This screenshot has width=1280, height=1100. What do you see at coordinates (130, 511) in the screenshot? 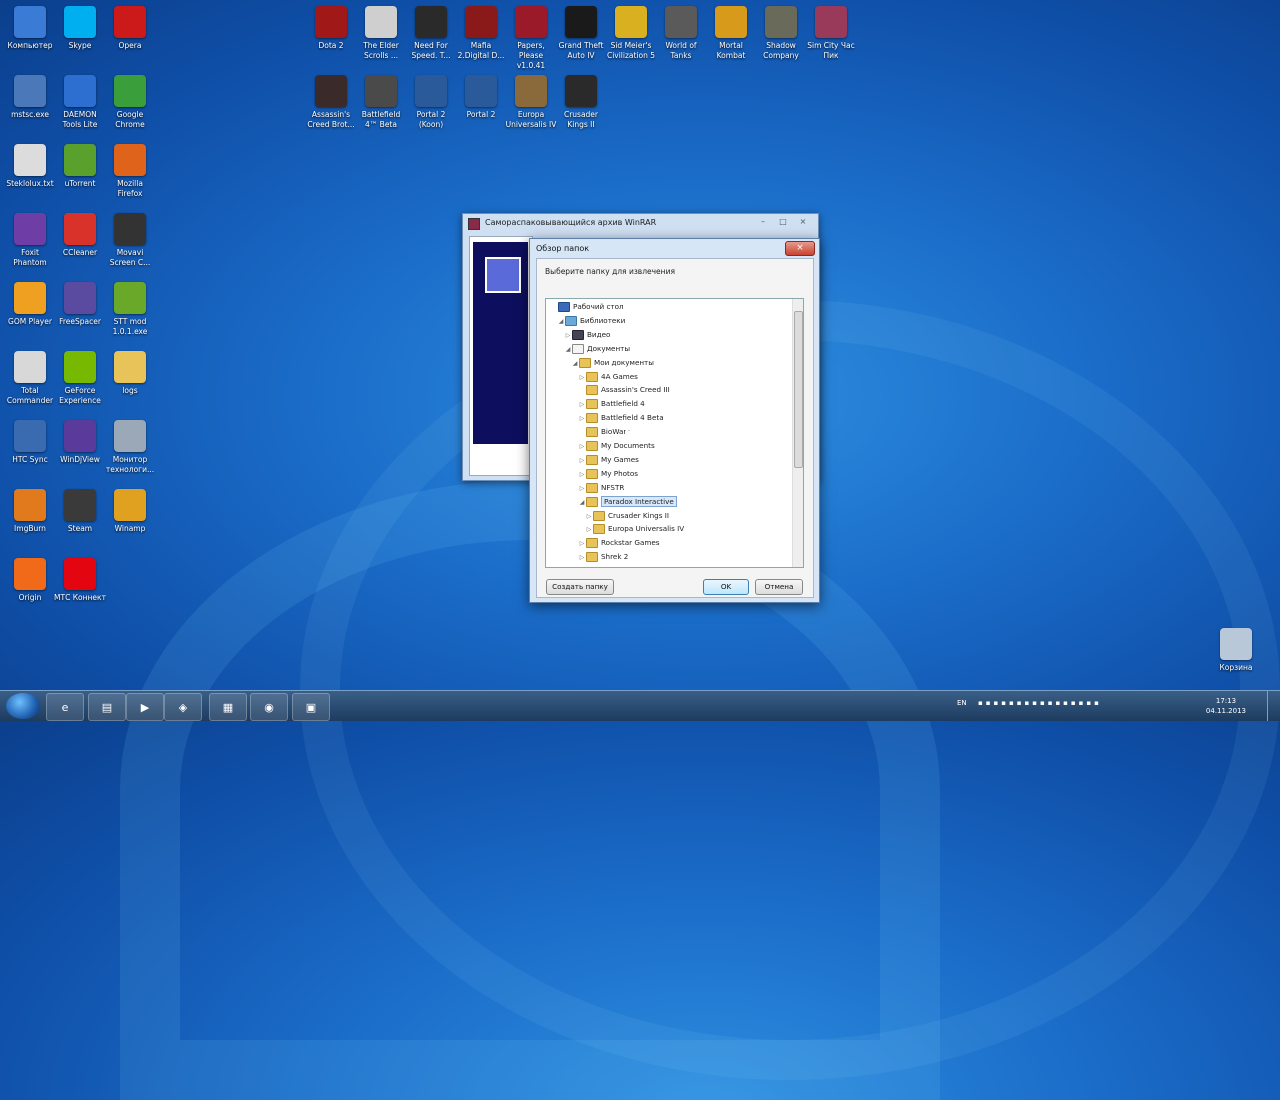
I see `desktop-icon: Winamp` at bounding box center [130, 511].